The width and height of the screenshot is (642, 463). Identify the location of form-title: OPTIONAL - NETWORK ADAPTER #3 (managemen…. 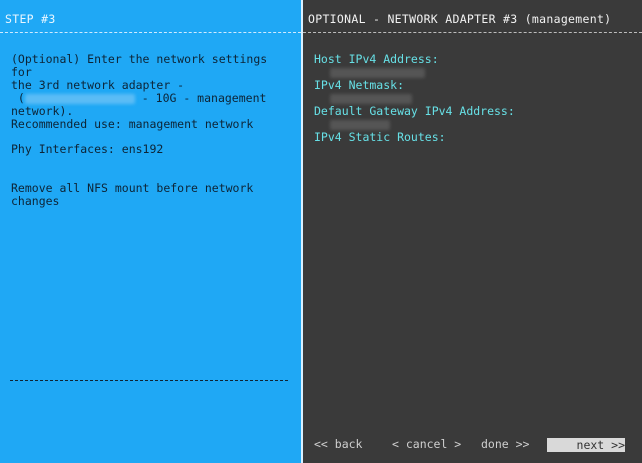
(460, 19).